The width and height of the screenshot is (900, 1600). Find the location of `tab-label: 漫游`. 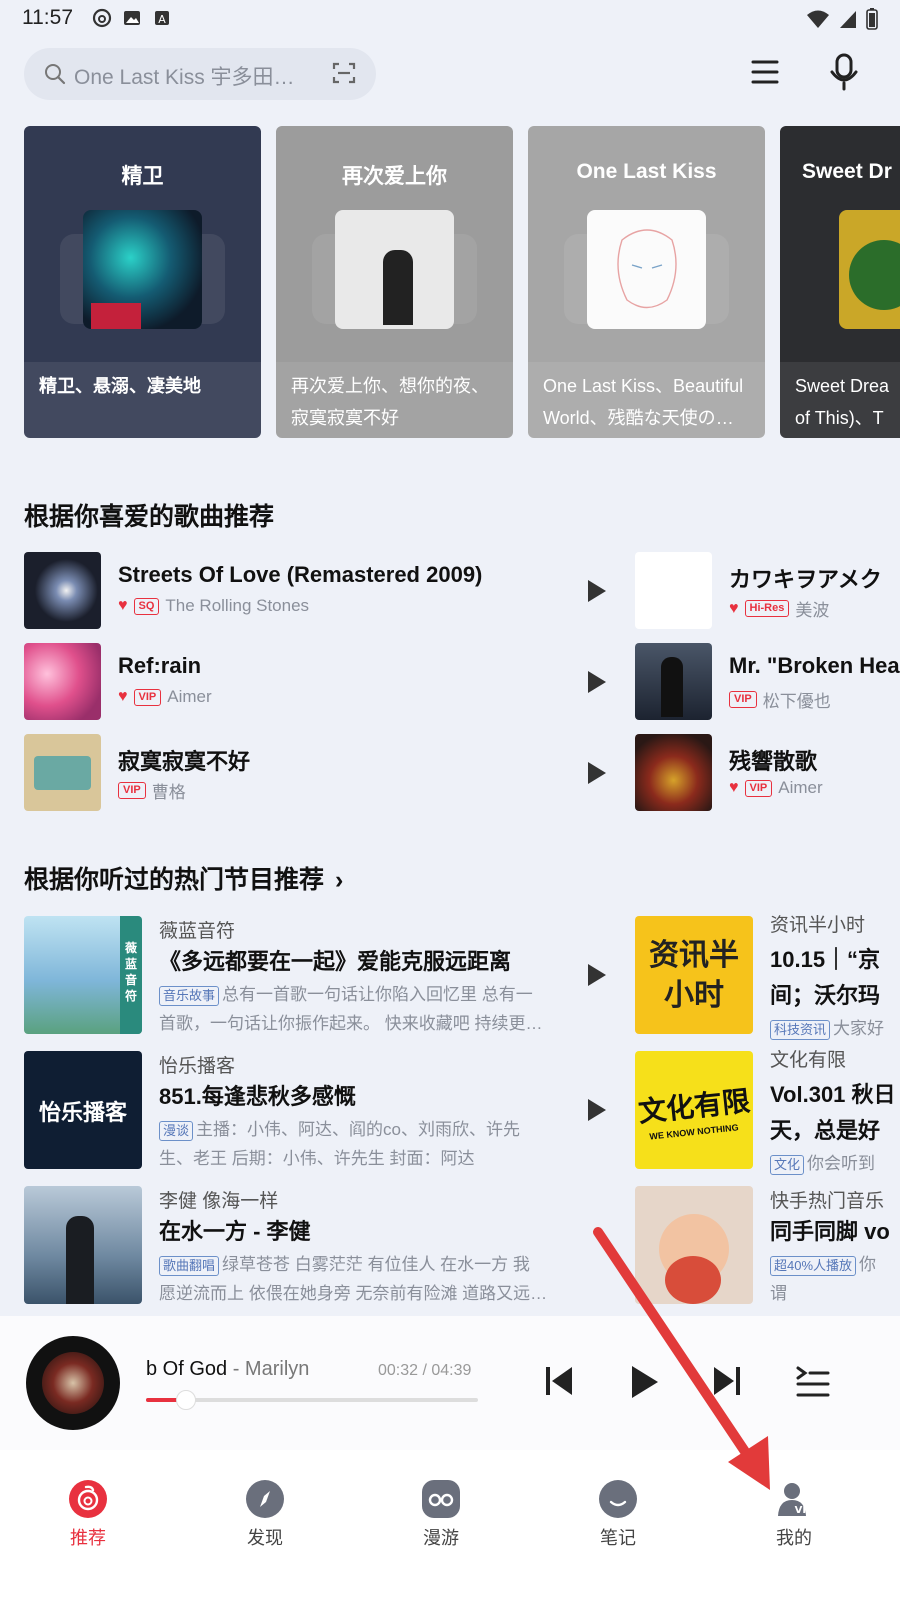

tab-label: 漫游 is located at coordinates (441, 1538).